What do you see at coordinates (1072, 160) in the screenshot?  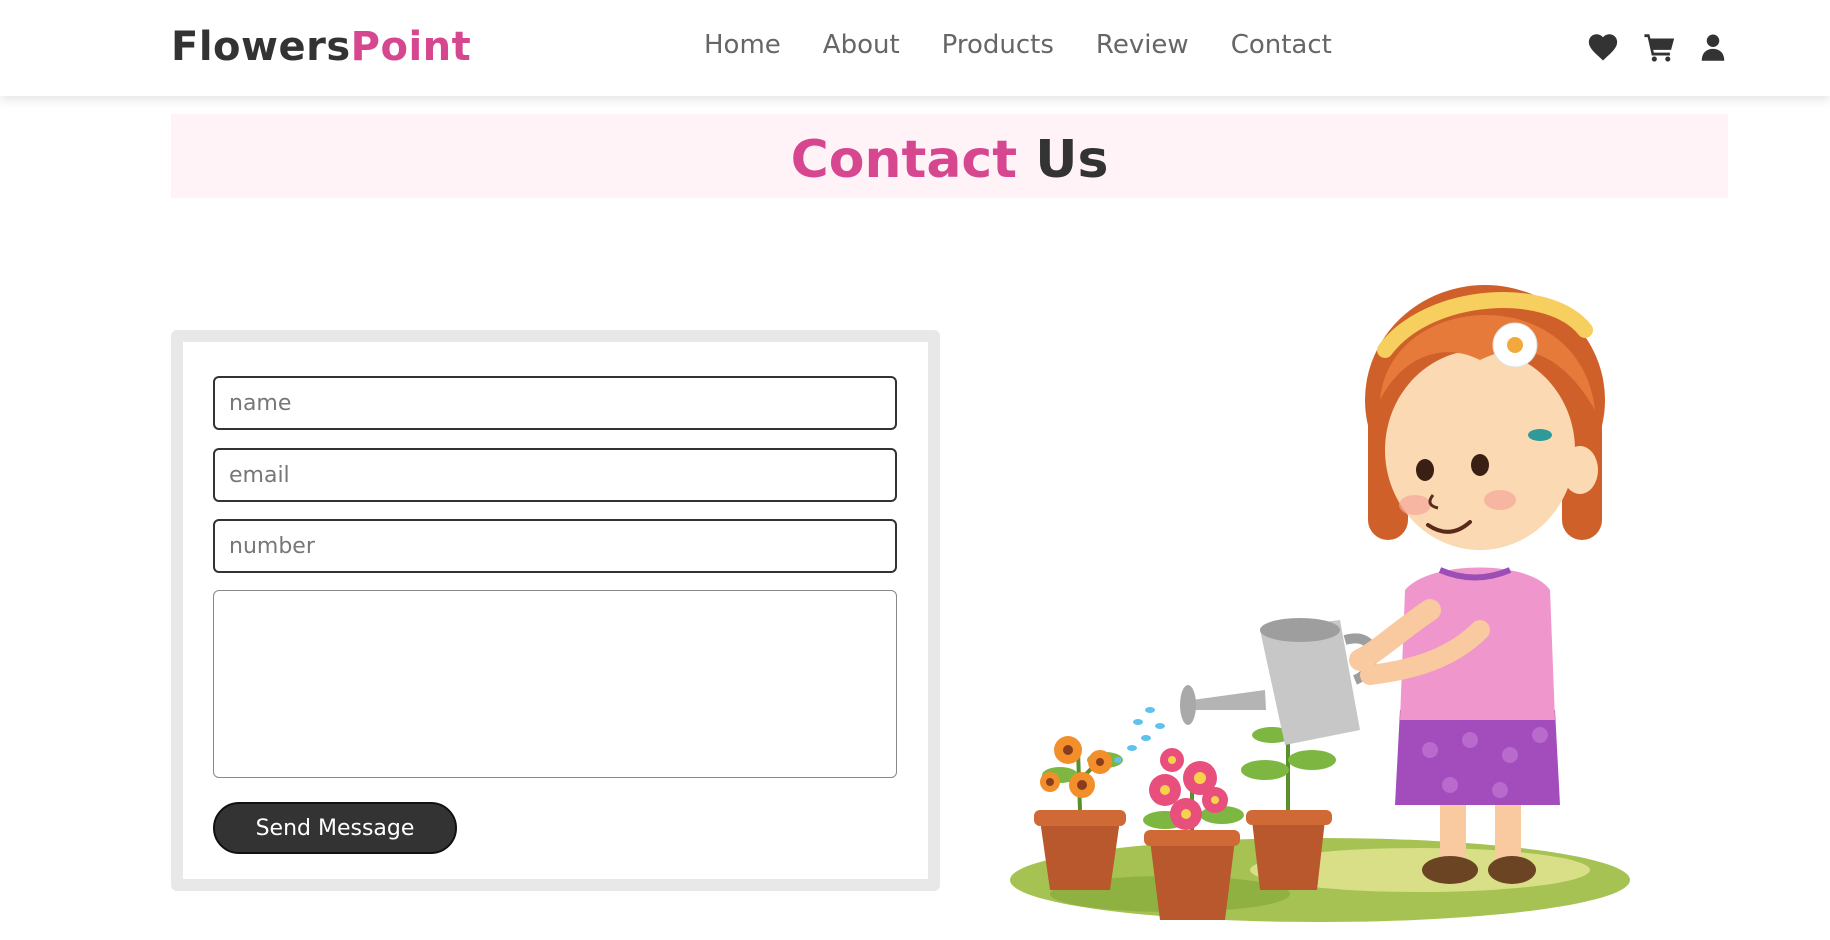 I see `title-rest: Us` at bounding box center [1072, 160].